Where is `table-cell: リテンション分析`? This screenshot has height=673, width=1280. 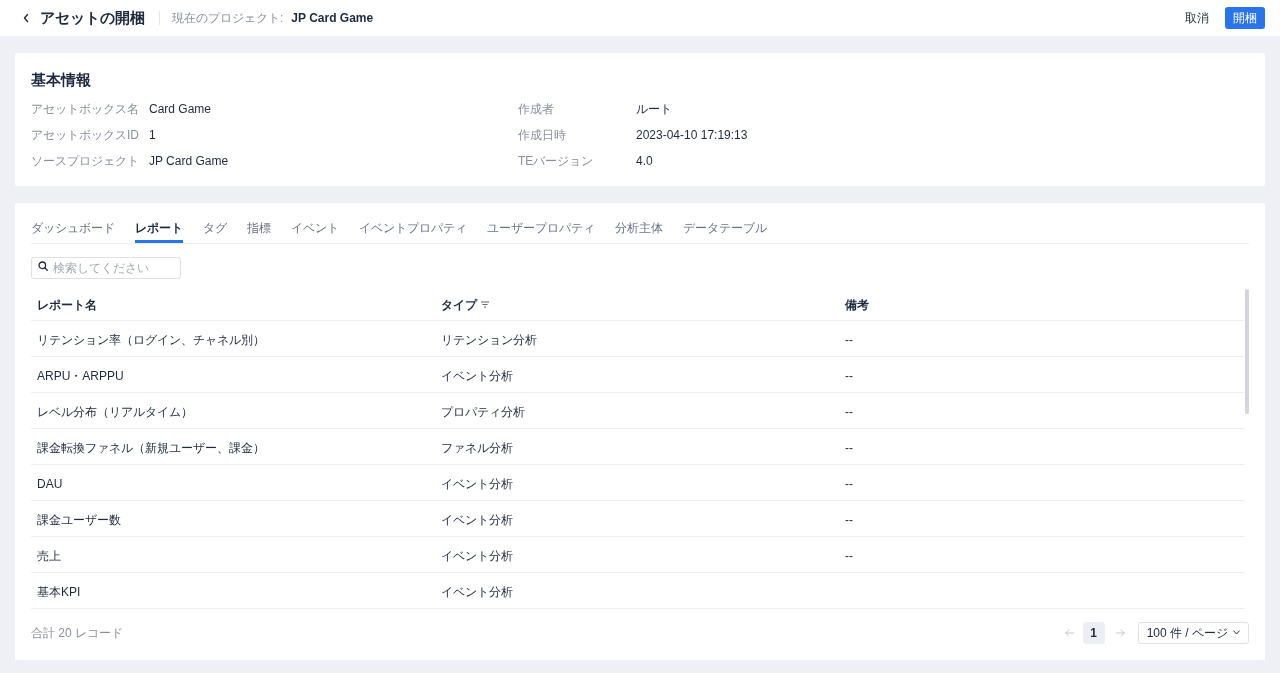
table-cell: リテンション分析 is located at coordinates (489, 339).